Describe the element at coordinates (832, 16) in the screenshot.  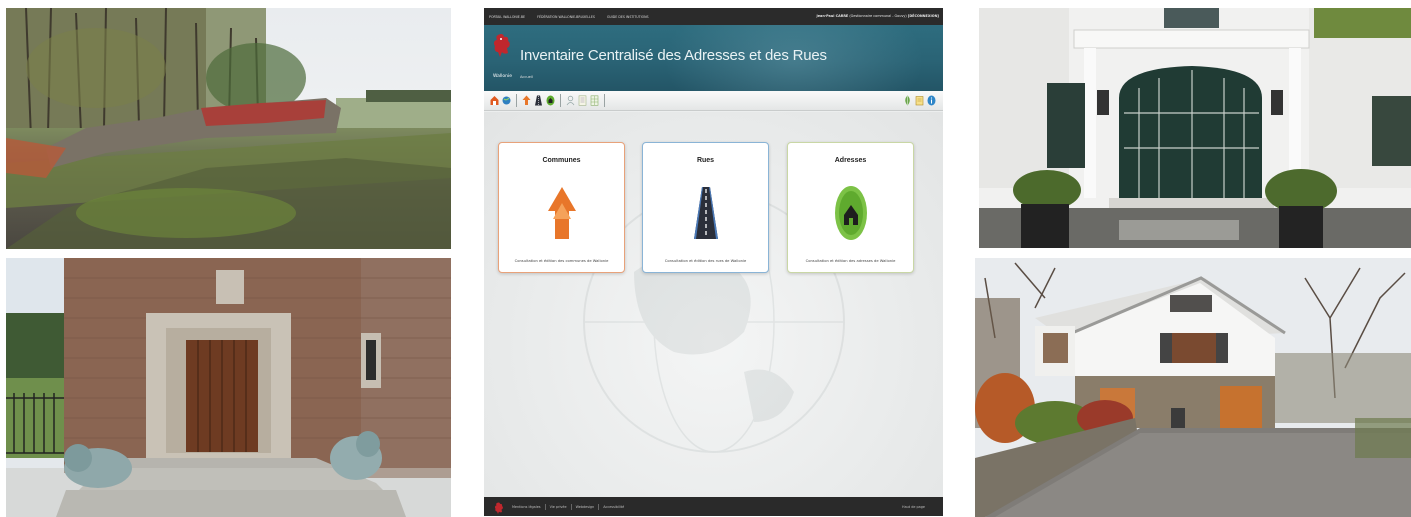
I see `user-name: Jean-Paul CARRE` at that location.